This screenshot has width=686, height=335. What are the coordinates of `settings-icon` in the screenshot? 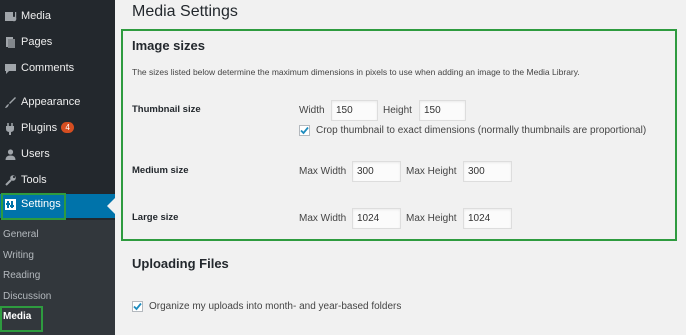 It's located at (10, 204).